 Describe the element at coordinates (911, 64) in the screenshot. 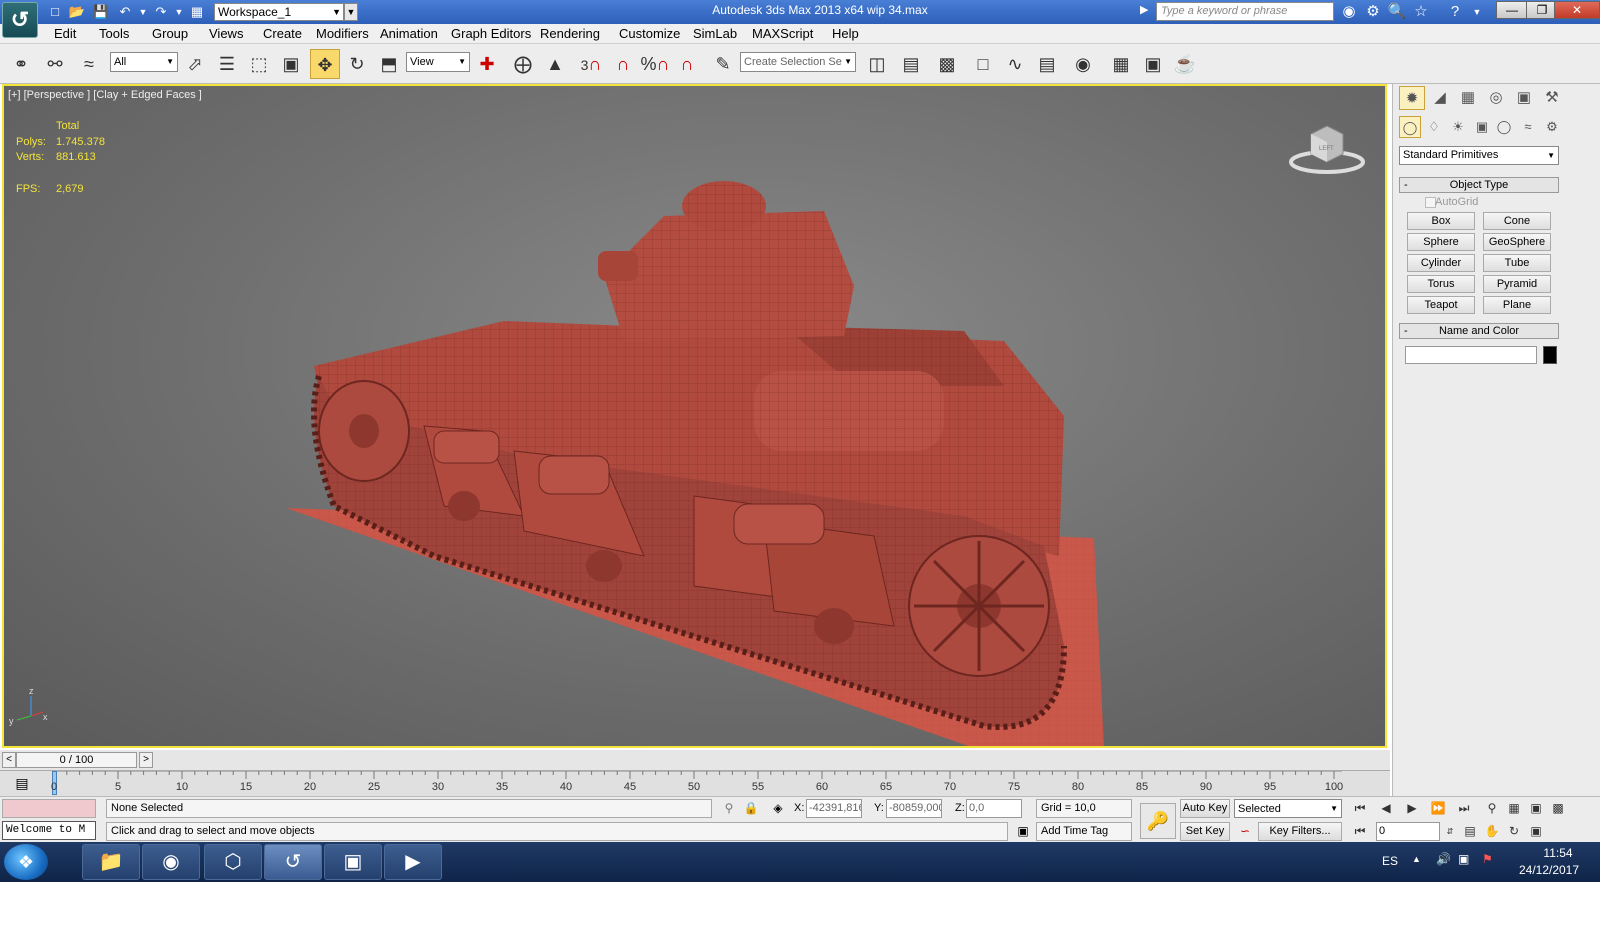

I see `align-icon: ▤` at that location.